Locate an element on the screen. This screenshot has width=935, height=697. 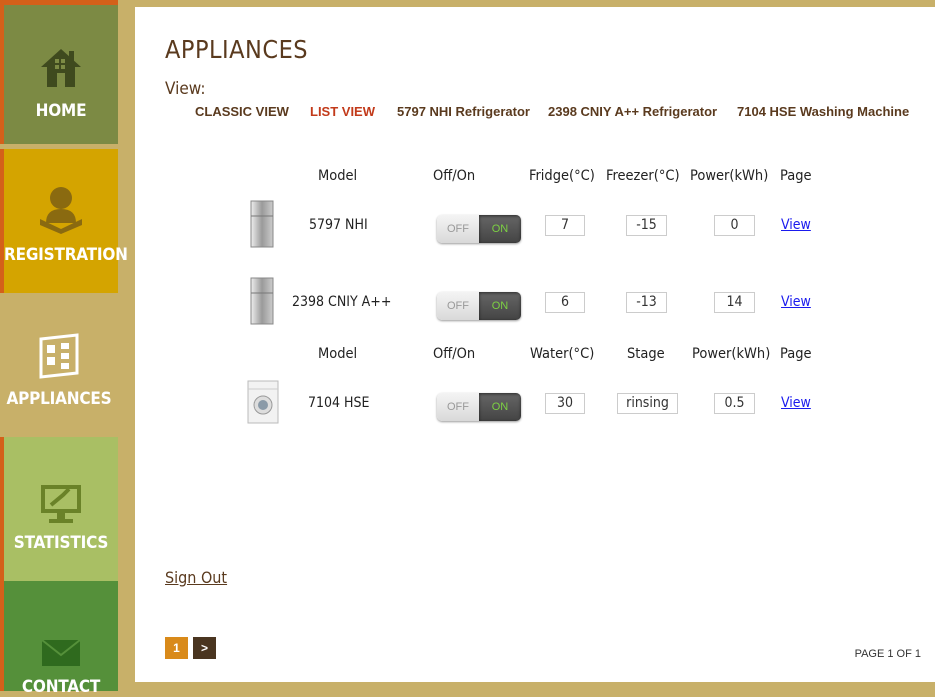
monitor-chart-icon is located at coordinates (61, 506).